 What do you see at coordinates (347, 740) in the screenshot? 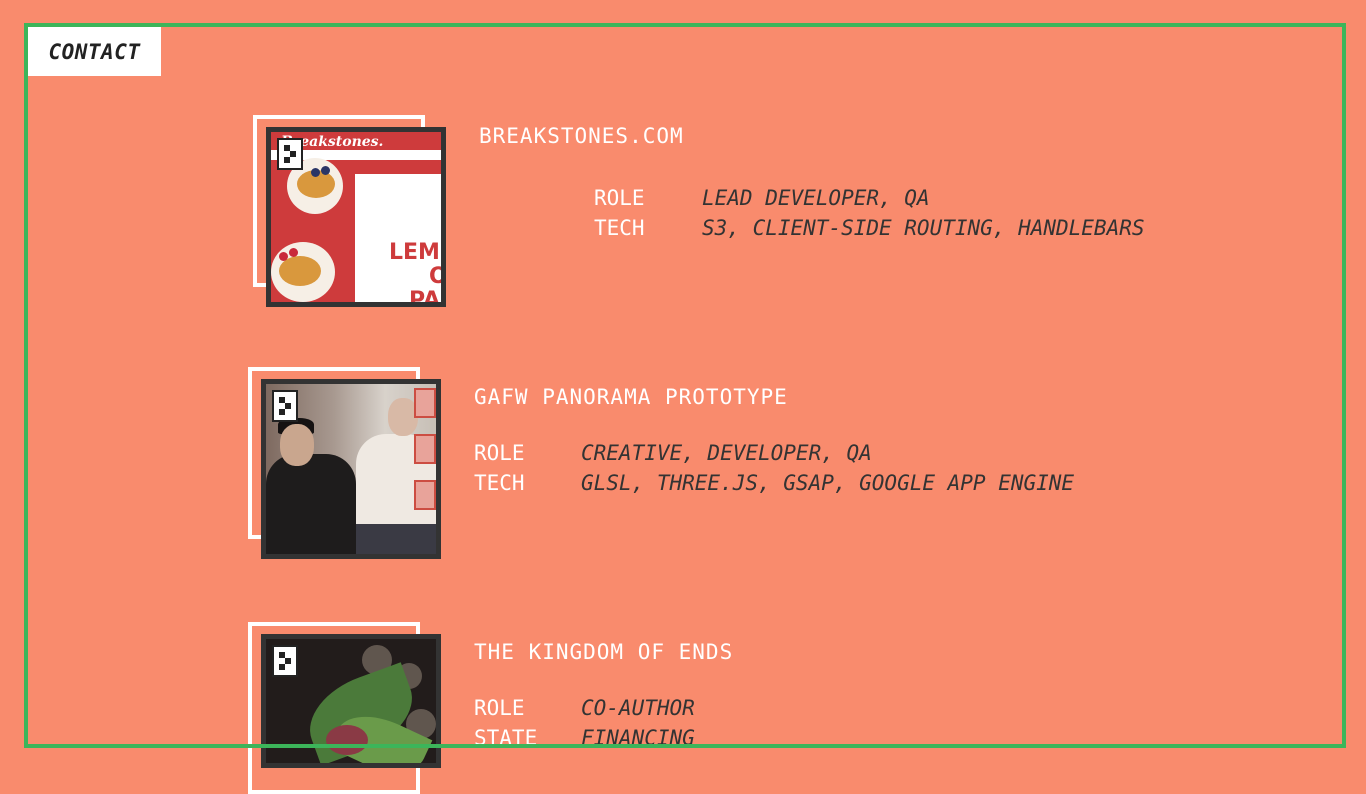
I see `flower` at bounding box center [347, 740].